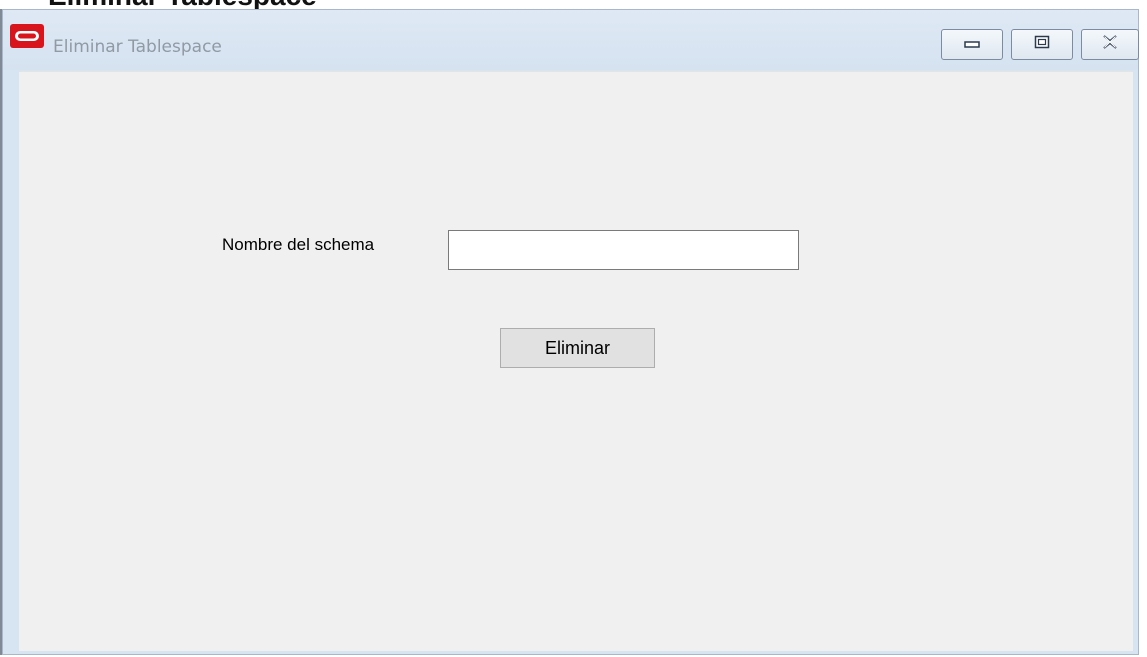 The image size is (1147, 657). I want to click on close-icon, so click(1110, 44).